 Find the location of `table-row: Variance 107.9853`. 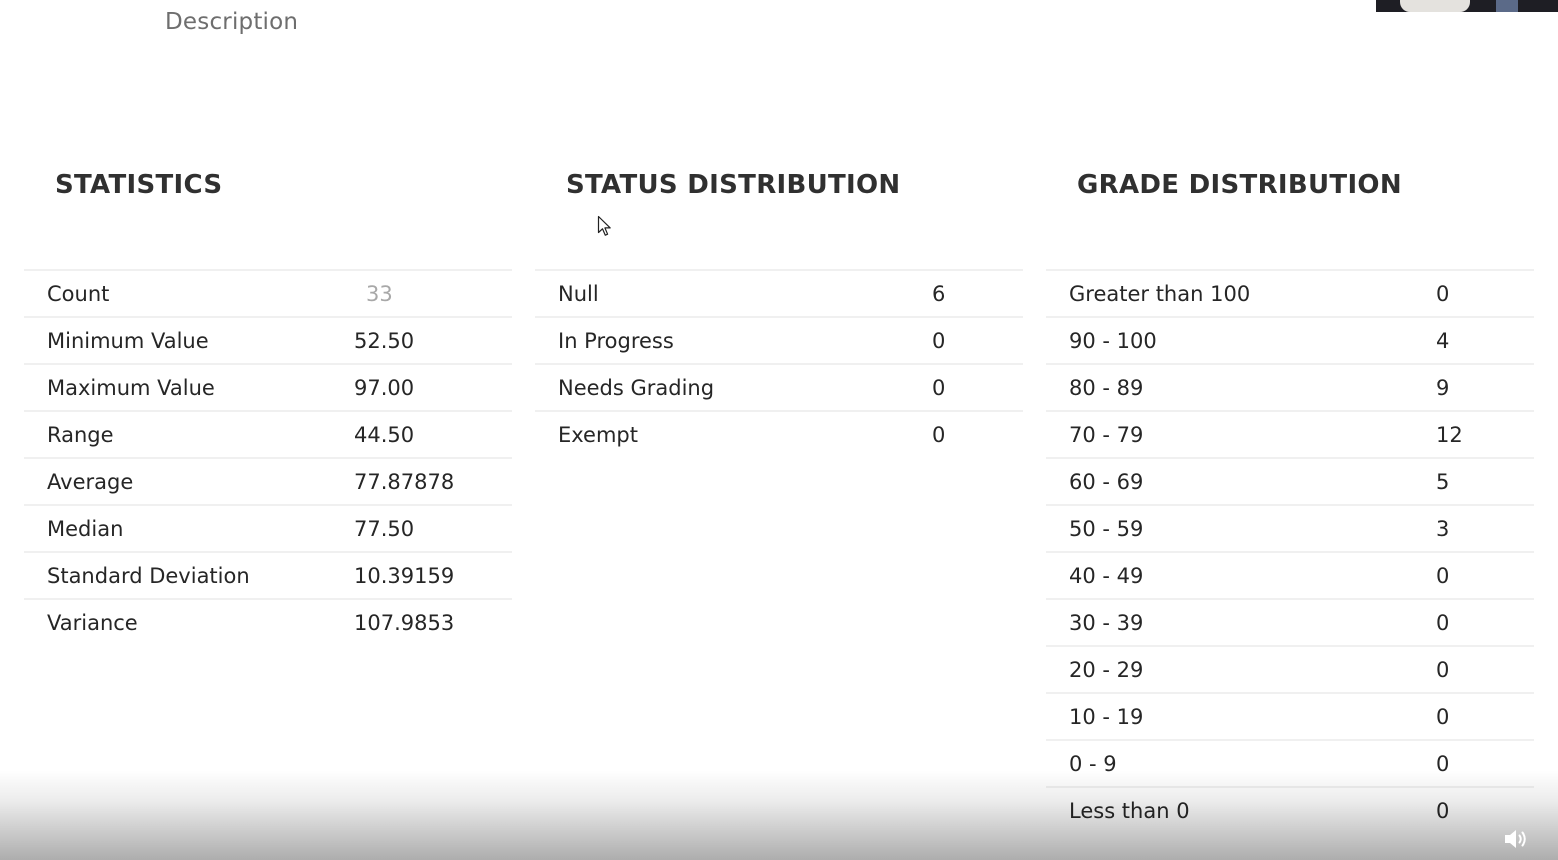

table-row: Variance 107.9853 is located at coordinates (268, 622).